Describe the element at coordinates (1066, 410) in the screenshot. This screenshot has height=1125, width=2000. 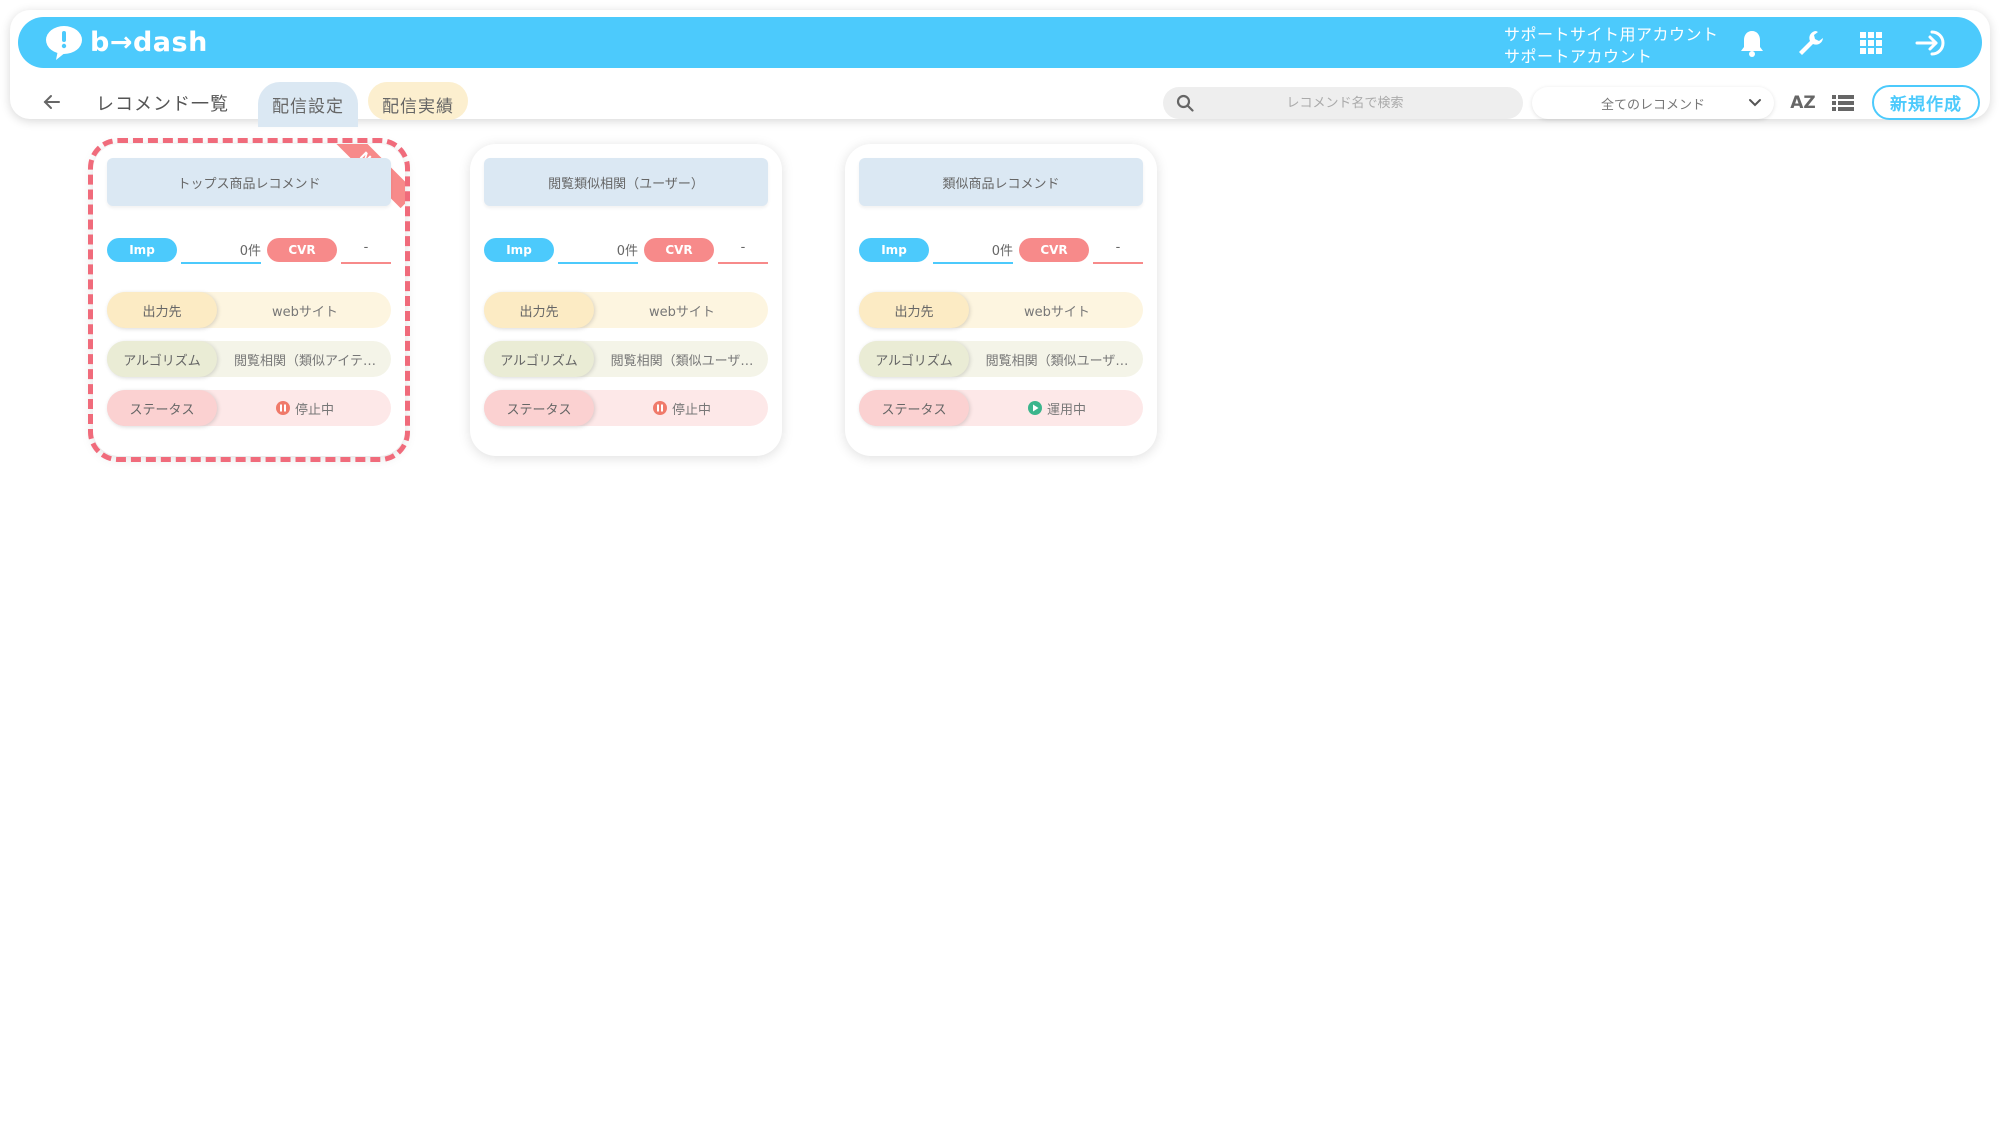
I see `status-value: 運用中` at that location.